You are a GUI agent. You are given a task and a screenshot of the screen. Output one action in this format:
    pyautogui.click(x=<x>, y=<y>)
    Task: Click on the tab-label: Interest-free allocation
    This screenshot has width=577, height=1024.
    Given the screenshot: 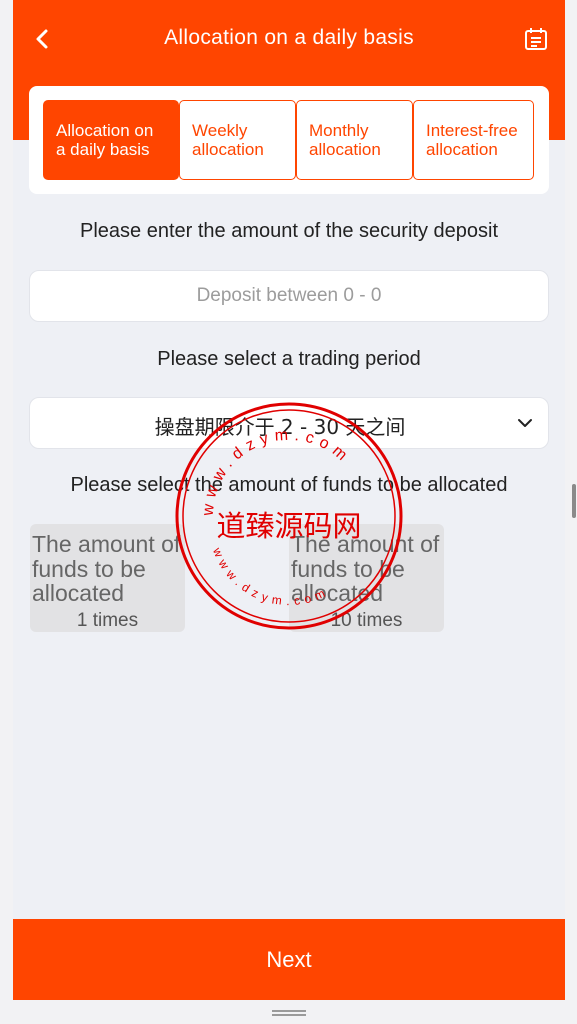 What is the action you would take?
    pyautogui.click(x=472, y=140)
    